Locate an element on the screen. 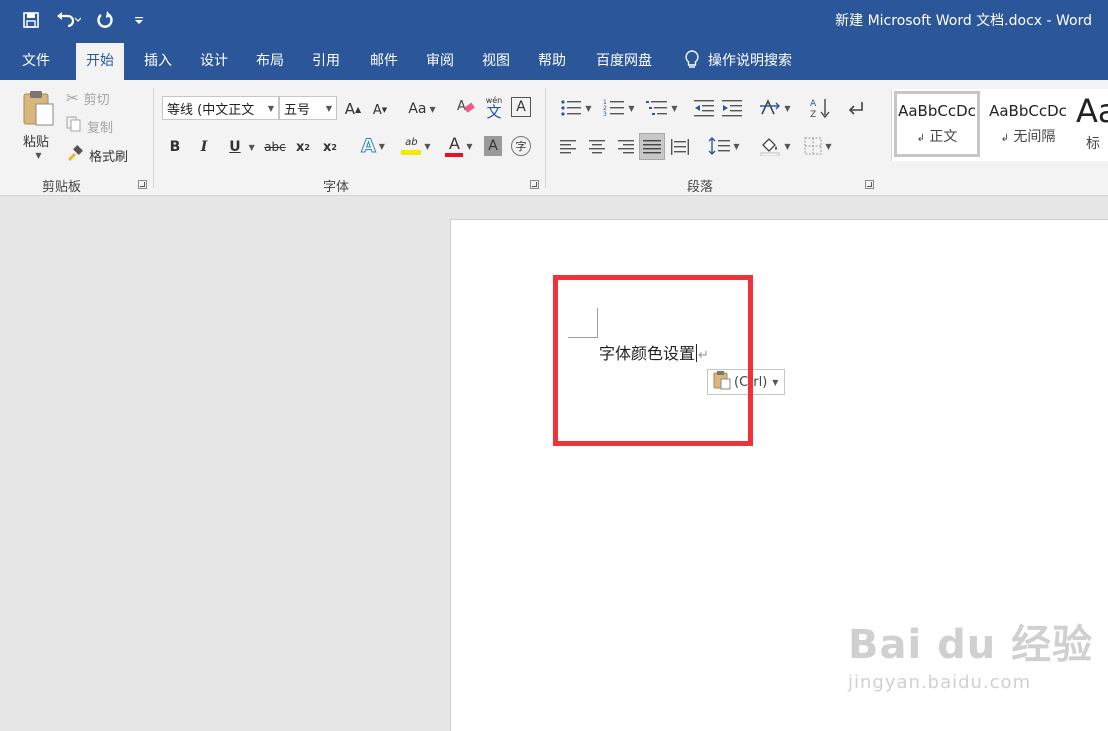 Image resolution: width=1108 pixels, height=731 pixels. shrink-font-button: A ▼ is located at coordinates (380, 110).